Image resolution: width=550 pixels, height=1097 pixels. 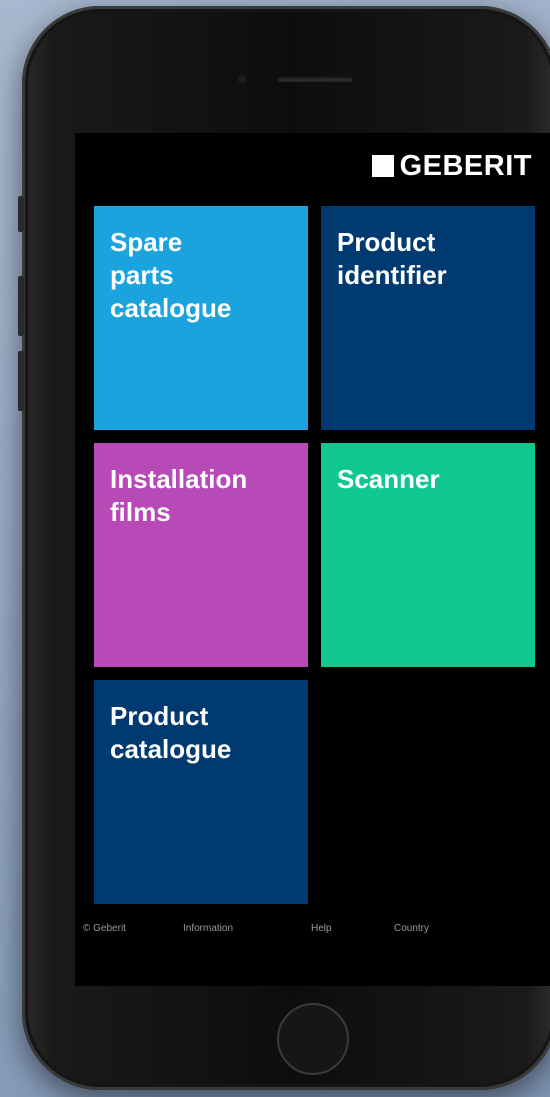 What do you see at coordinates (411, 928) in the screenshot?
I see `footer-country-link: Country` at bounding box center [411, 928].